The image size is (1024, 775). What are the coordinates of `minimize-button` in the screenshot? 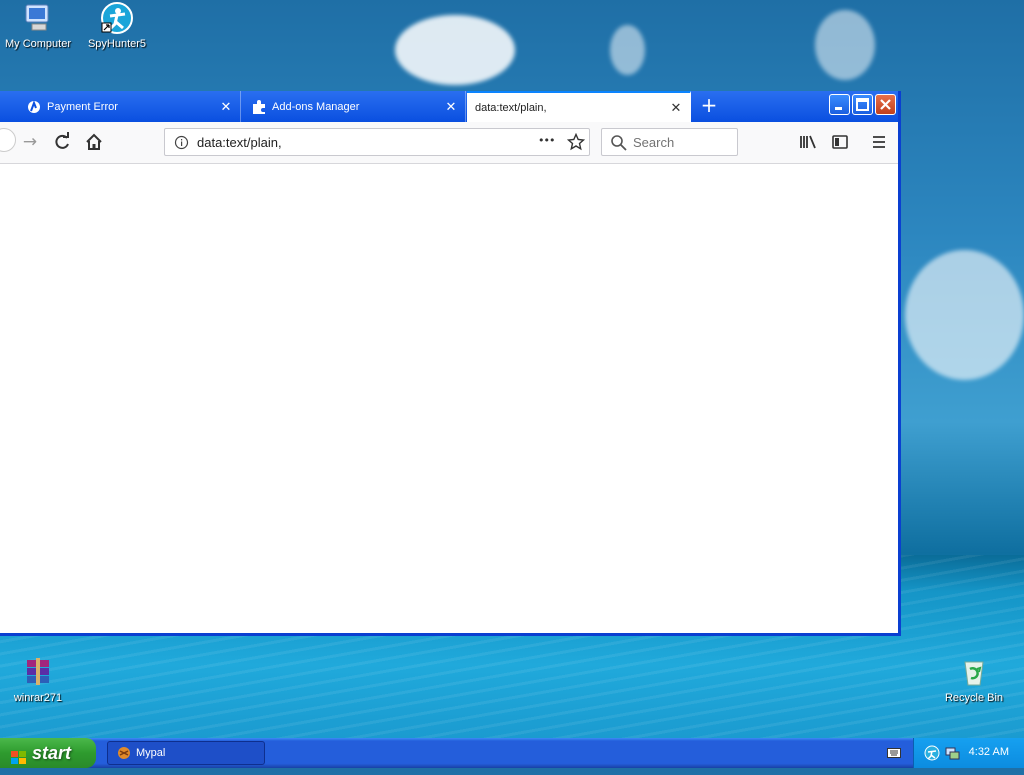 It's located at (839, 104).